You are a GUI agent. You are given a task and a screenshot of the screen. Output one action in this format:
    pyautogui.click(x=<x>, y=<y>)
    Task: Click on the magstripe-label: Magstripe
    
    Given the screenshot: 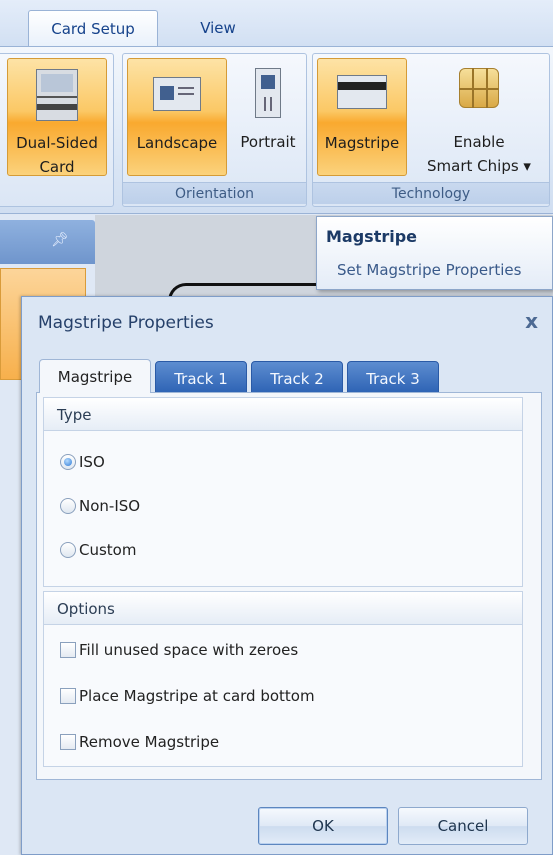 What is the action you would take?
    pyautogui.click(x=362, y=143)
    